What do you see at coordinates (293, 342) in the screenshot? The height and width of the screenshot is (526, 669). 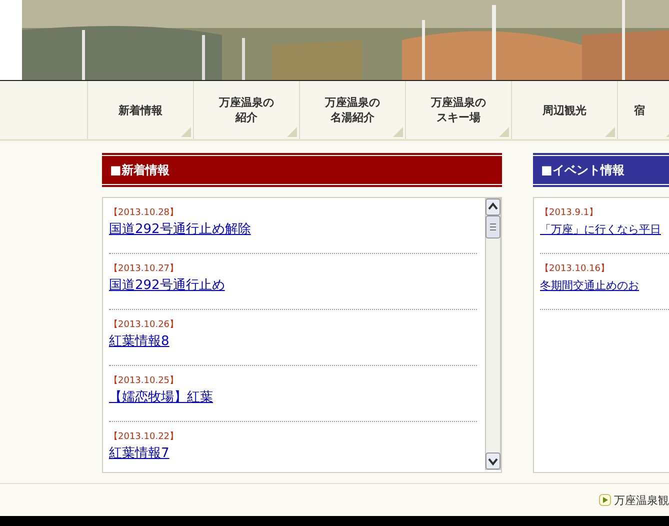 I see `news-link: 紅葉情報8` at bounding box center [293, 342].